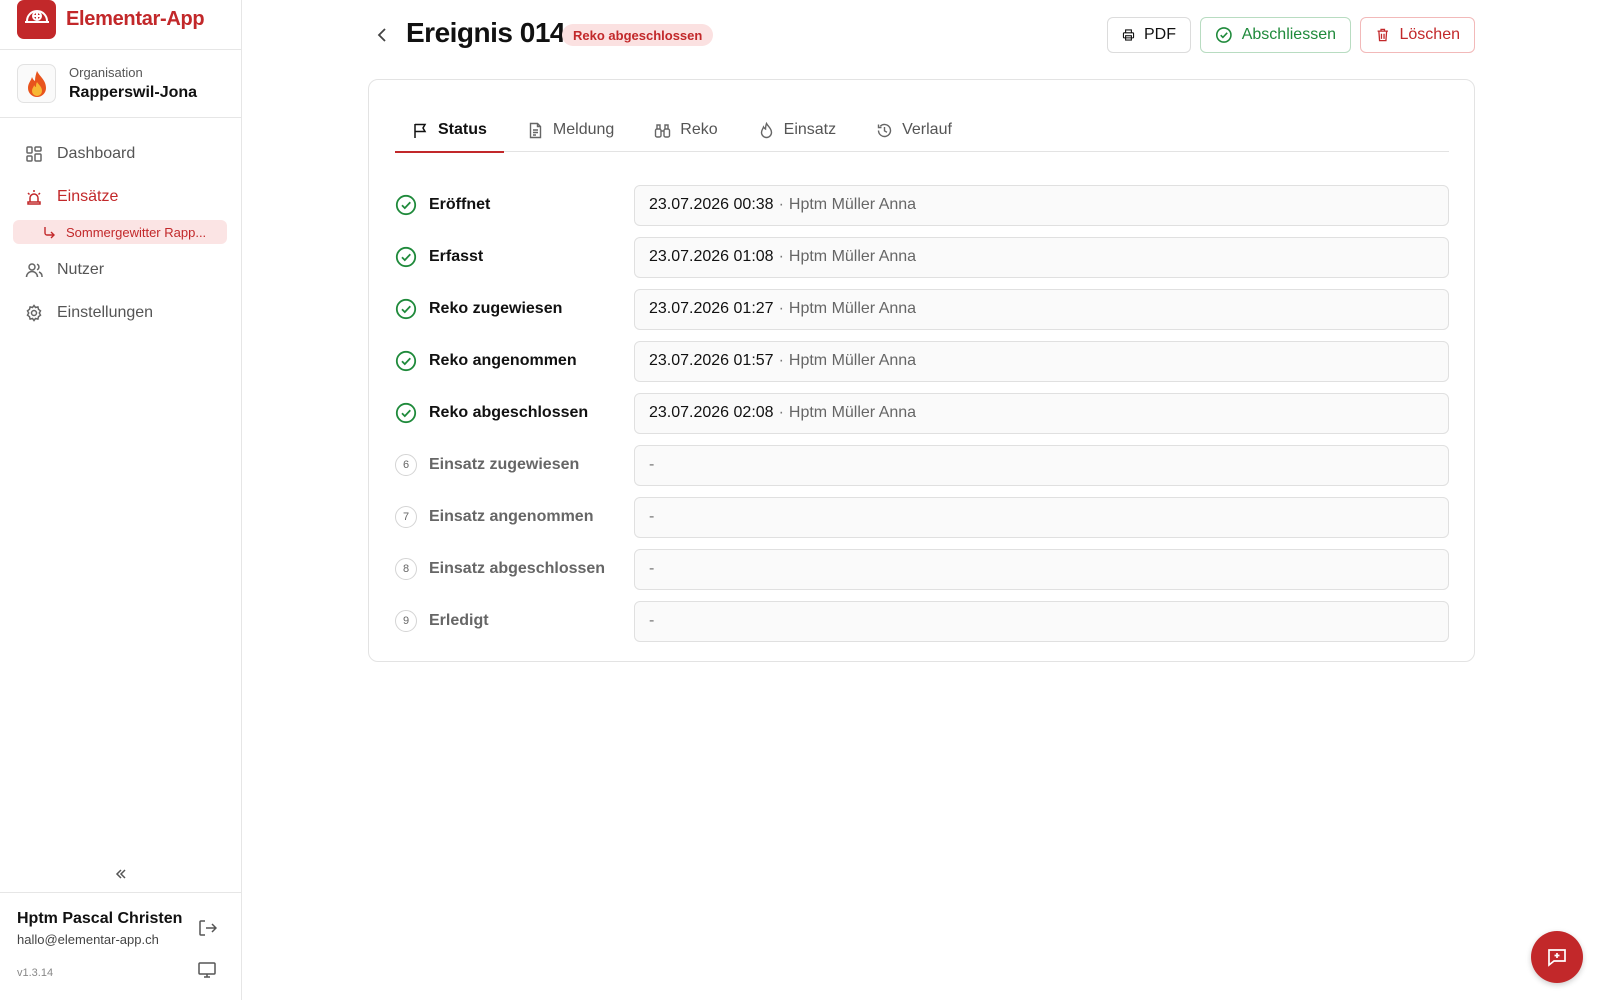 This screenshot has width=1600, height=1000. Describe the element at coordinates (496, 308) in the screenshot. I see `status-label: Reko zugewiesen` at that location.